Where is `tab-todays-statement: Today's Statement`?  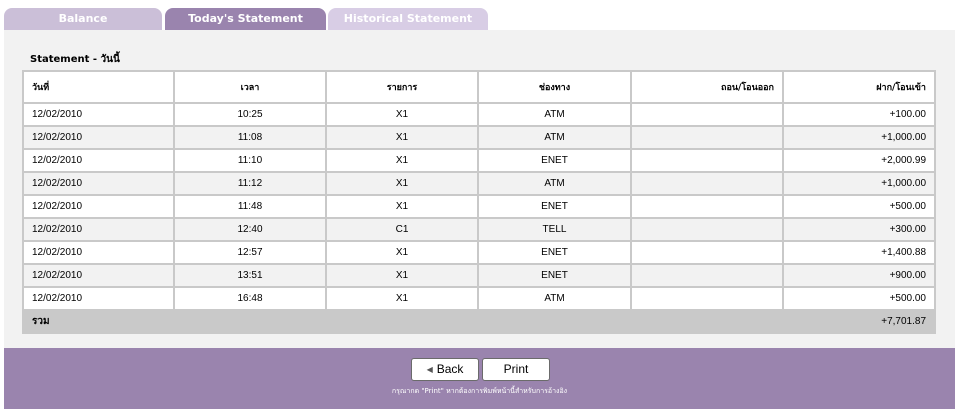
tab-todays-statement: Today's Statement is located at coordinates (245, 19).